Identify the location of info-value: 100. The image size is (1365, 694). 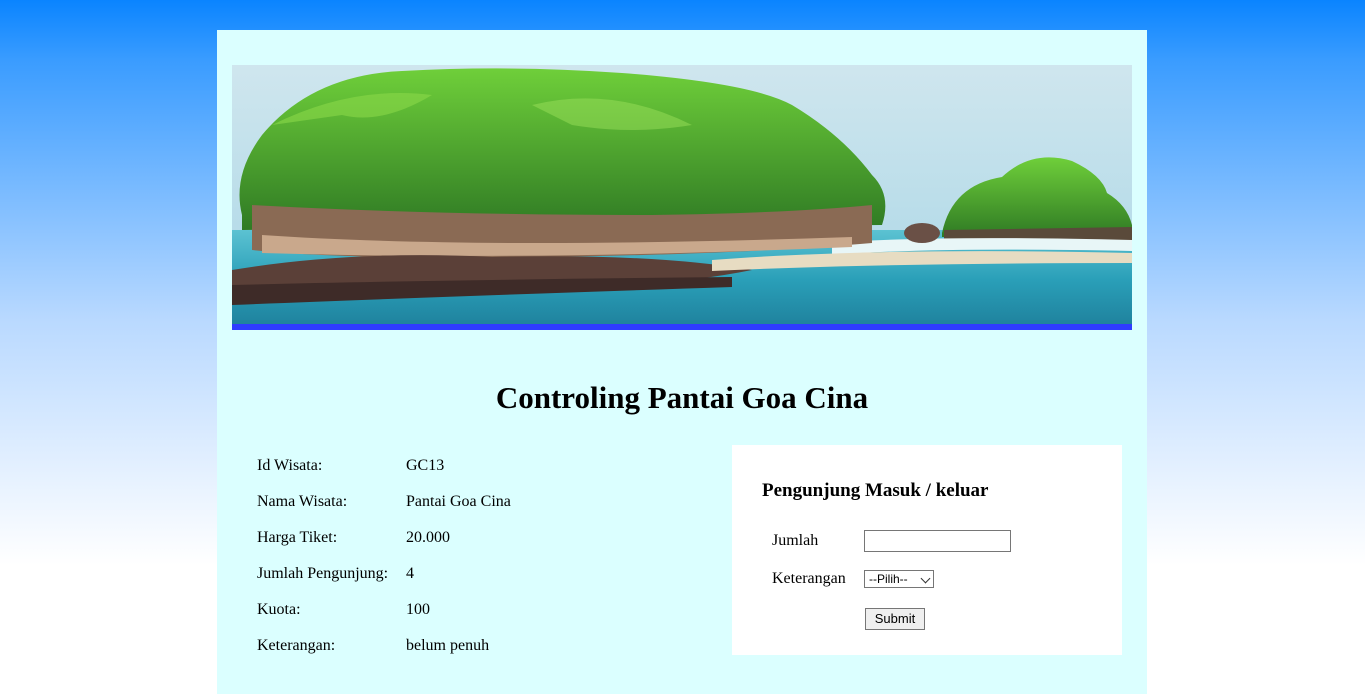
(418, 609).